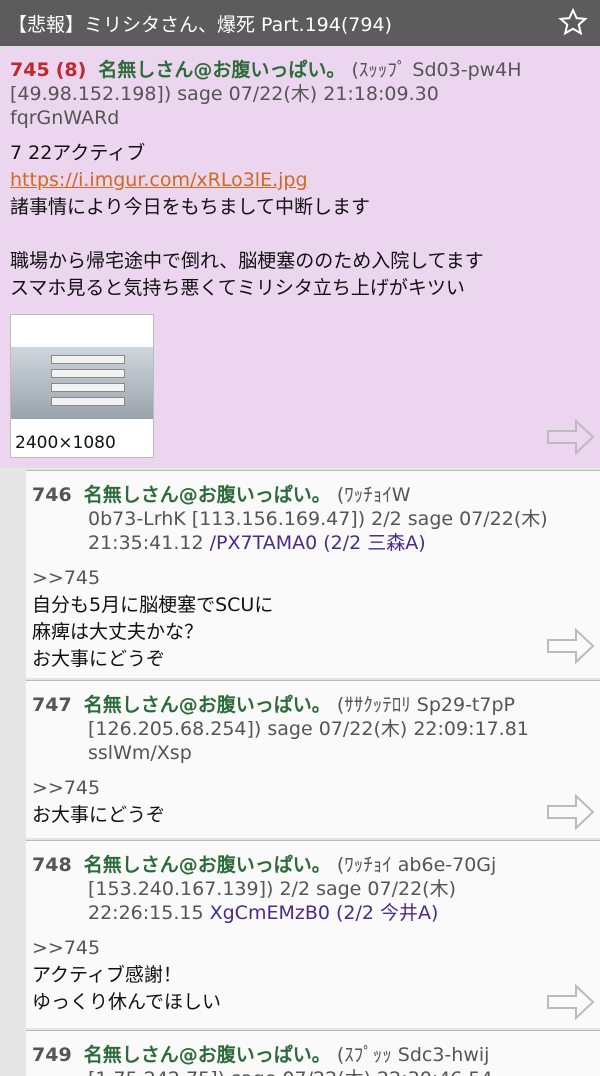 This screenshot has height=1076, width=600. I want to click on post-body: >>745 アクティブ感謝！ ゆっくり休んでほしい, so click(312, 975).